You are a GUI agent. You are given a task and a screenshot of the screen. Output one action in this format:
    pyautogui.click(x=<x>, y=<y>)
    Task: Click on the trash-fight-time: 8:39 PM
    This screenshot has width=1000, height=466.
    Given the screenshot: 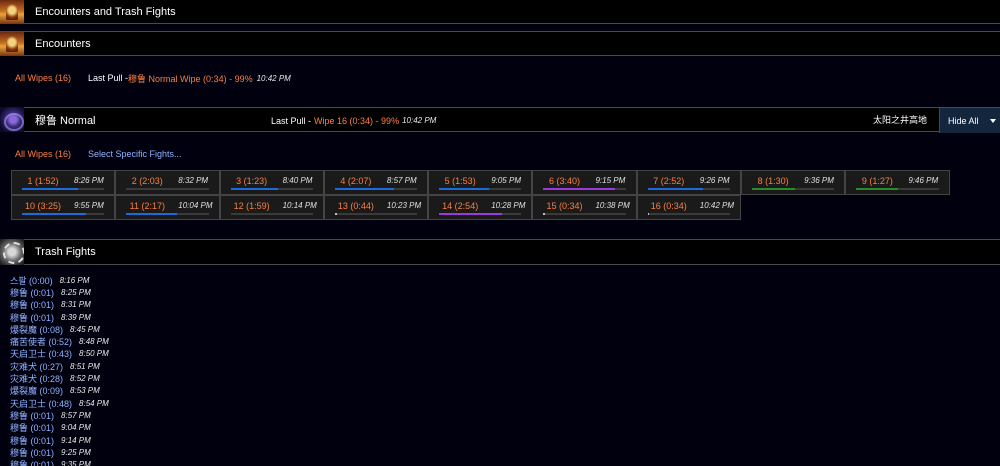 What is the action you would take?
    pyautogui.click(x=76, y=317)
    